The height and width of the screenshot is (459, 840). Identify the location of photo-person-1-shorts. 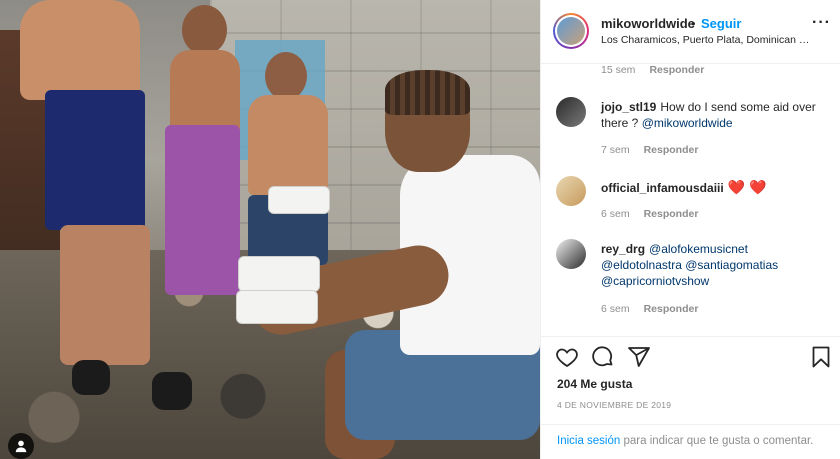
(95, 160).